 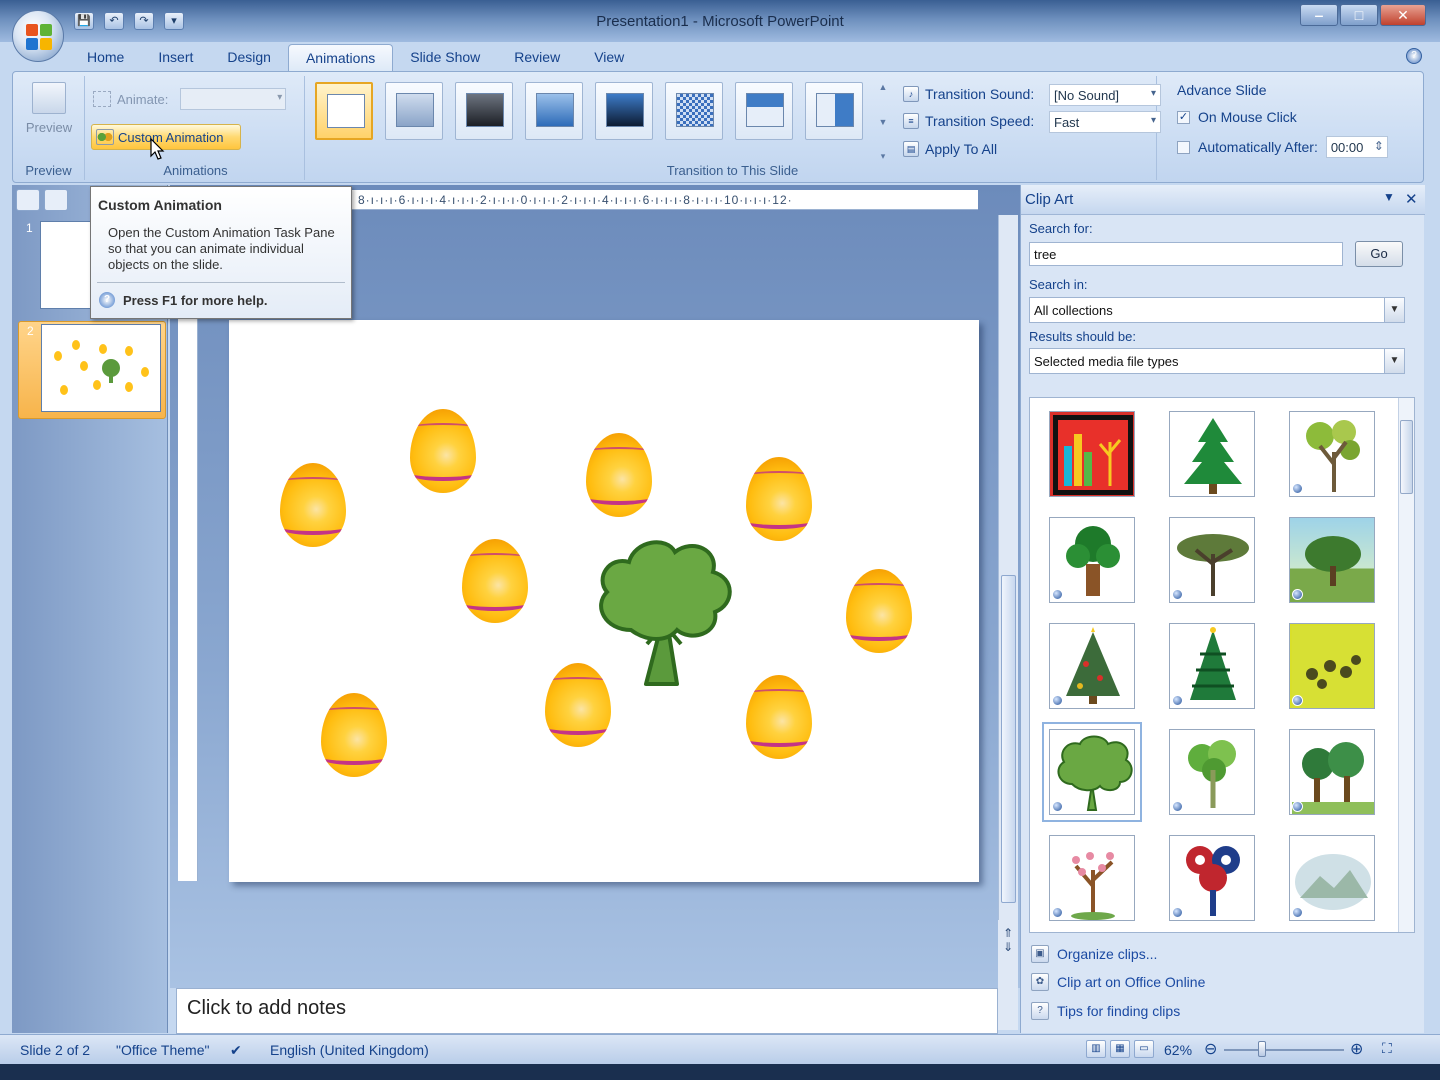 I want to click on zoom-slider, so click(x=1284, y=1050).